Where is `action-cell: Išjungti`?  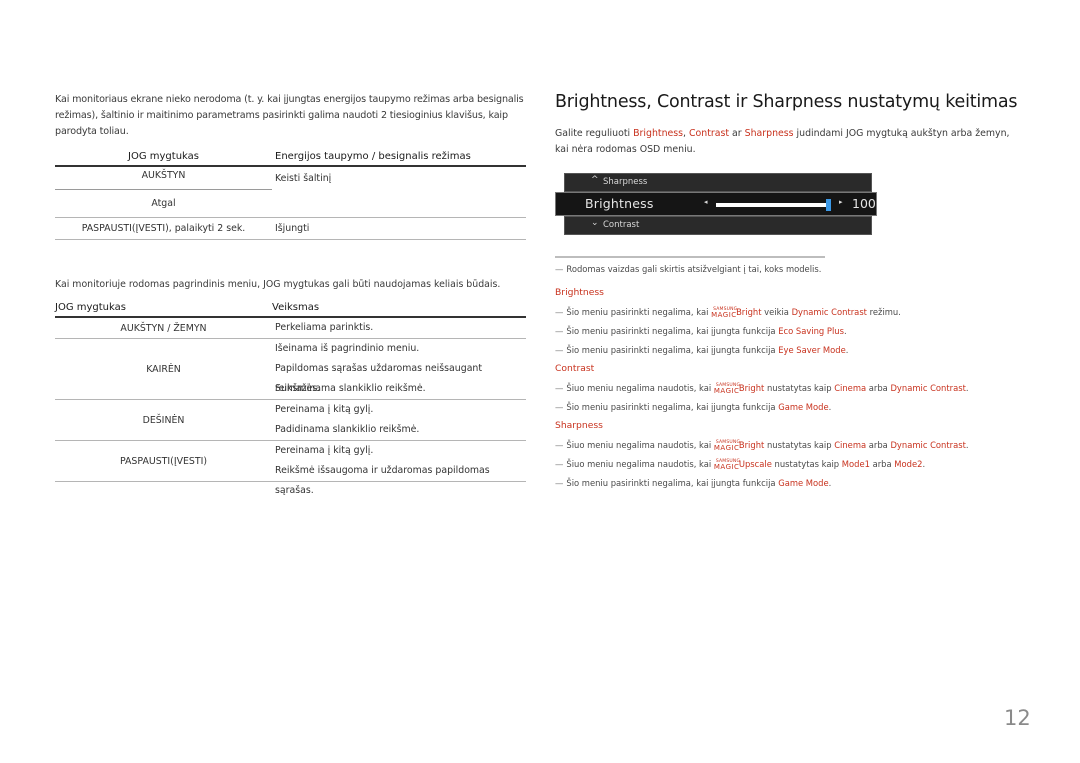 action-cell: Išjungti is located at coordinates (292, 228).